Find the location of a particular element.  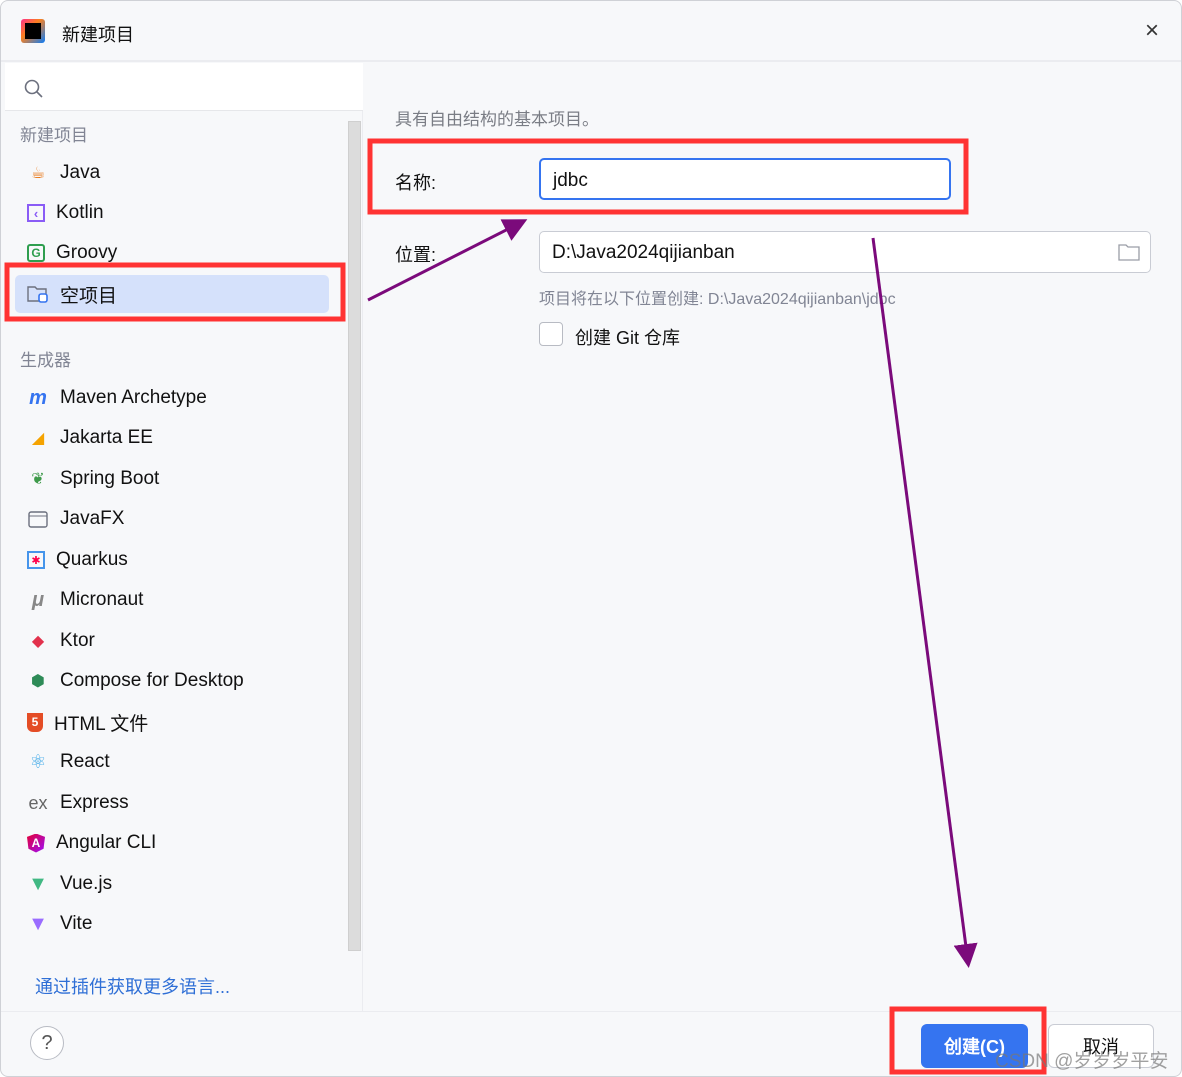

location-value: D:\Java2024qijianban is located at coordinates (643, 252).